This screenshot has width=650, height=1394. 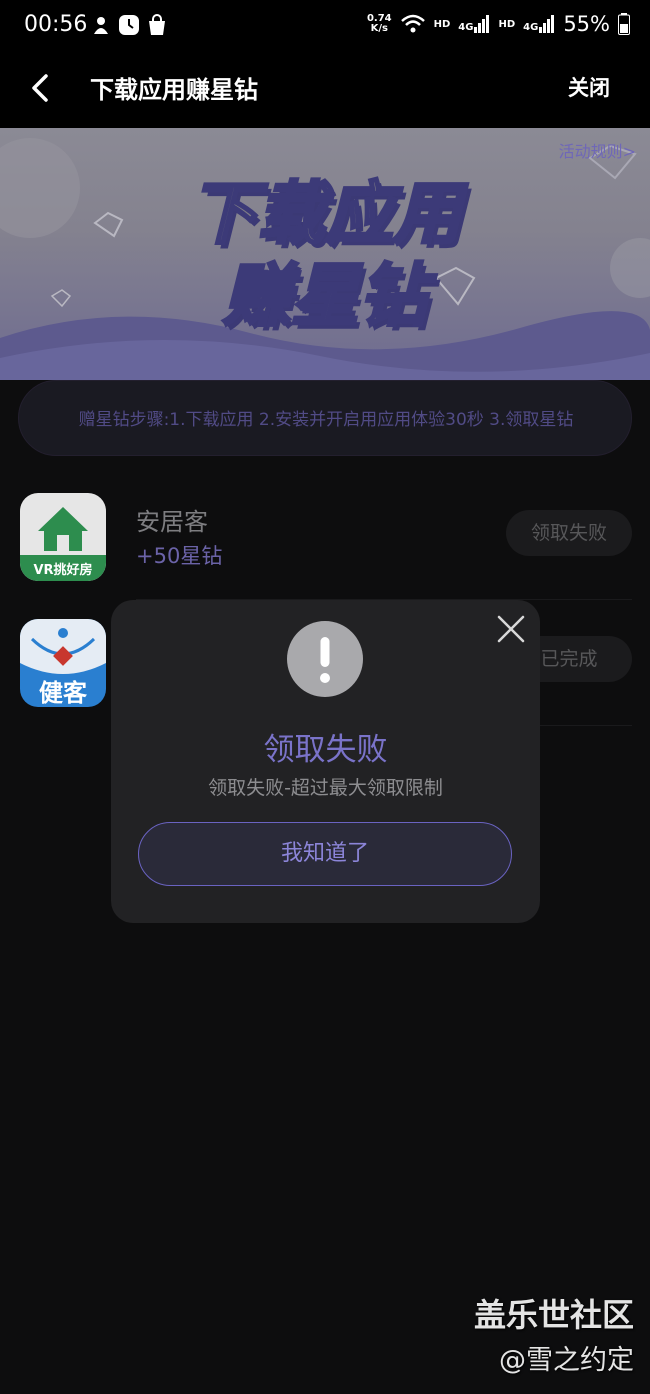 I want to click on confirm-button: 我知道了, so click(x=325, y=854).